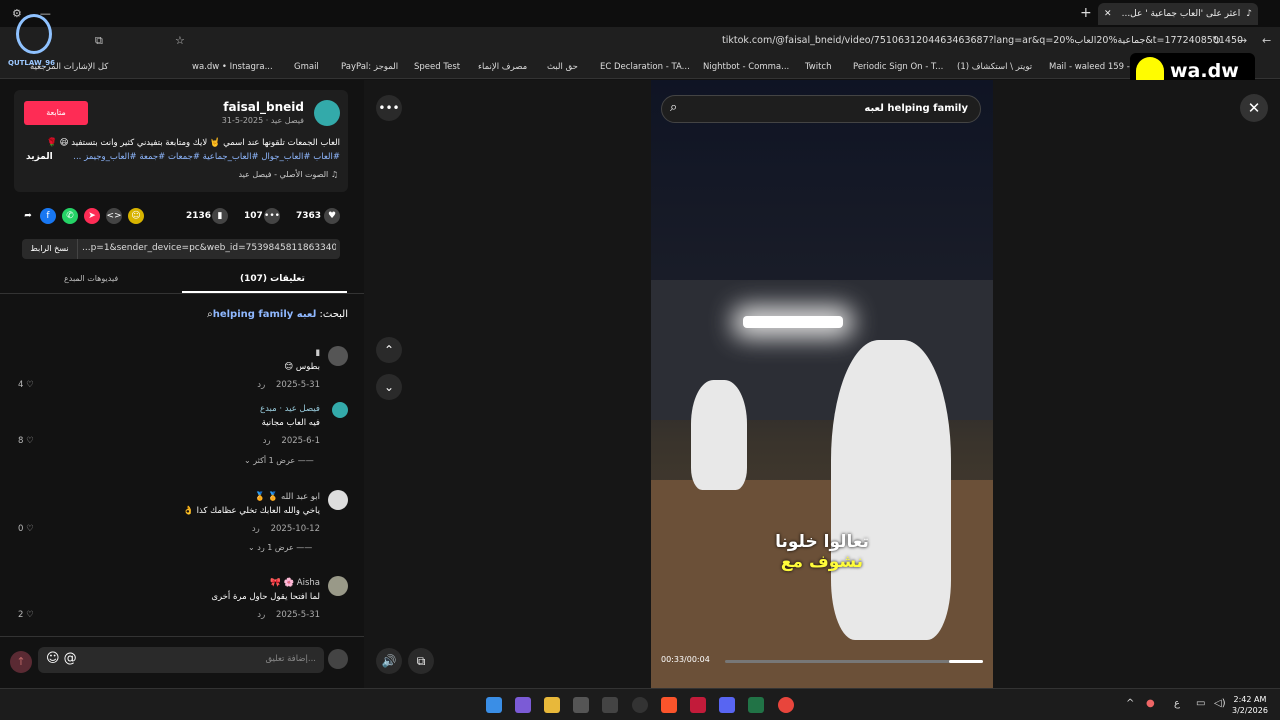  What do you see at coordinates (272, 279) in the screenshot?
I see `tab-comments: تعليقات (107)` at bounding box center [272, 279].